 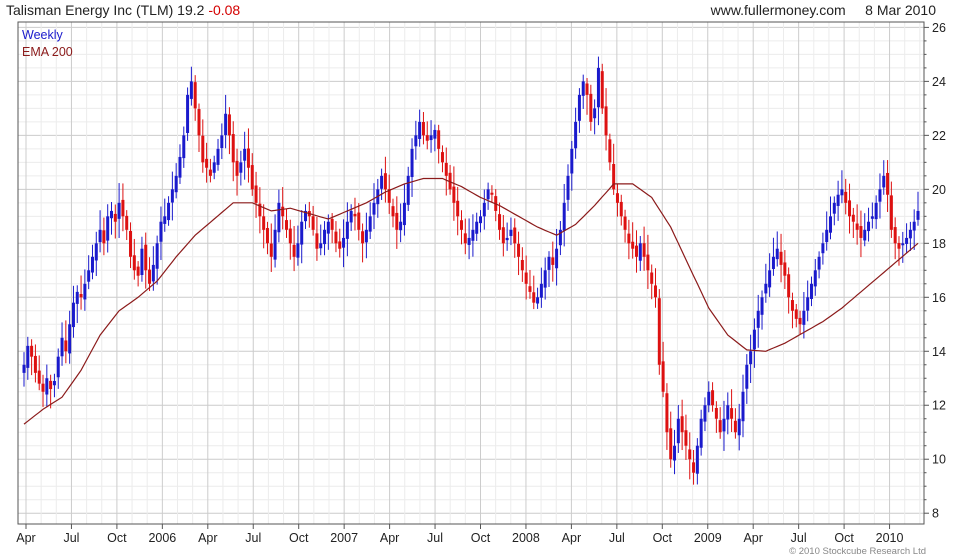 I want to click on x-tick-label: 2009, so click(x=708, y=538).